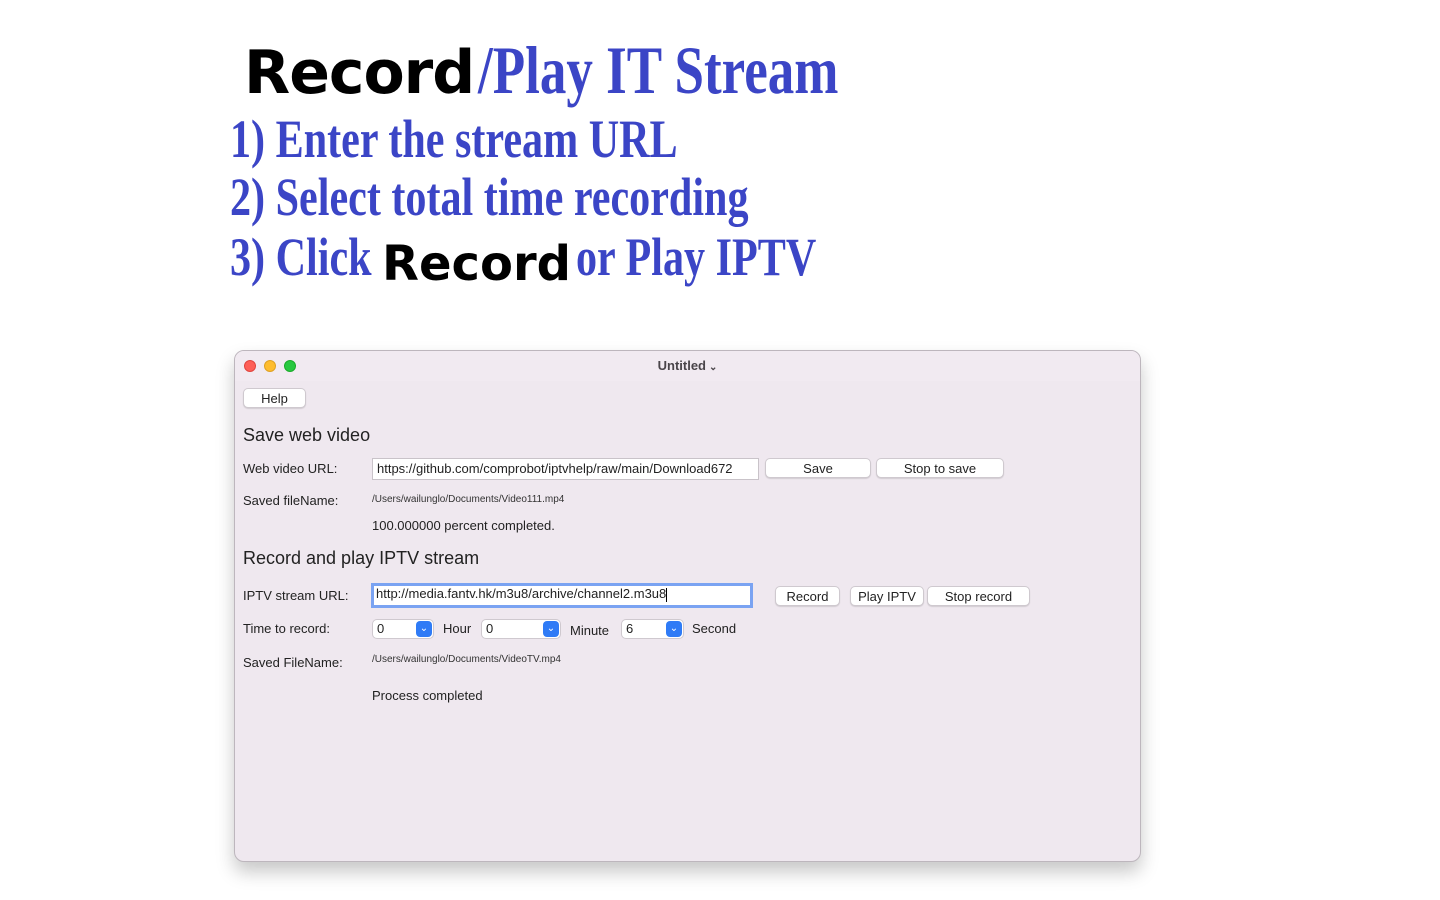  What do you see at coordinates (714, 628) in the screenshot?
I see `second-unit-label: Second` at bounding box center [714, 628].